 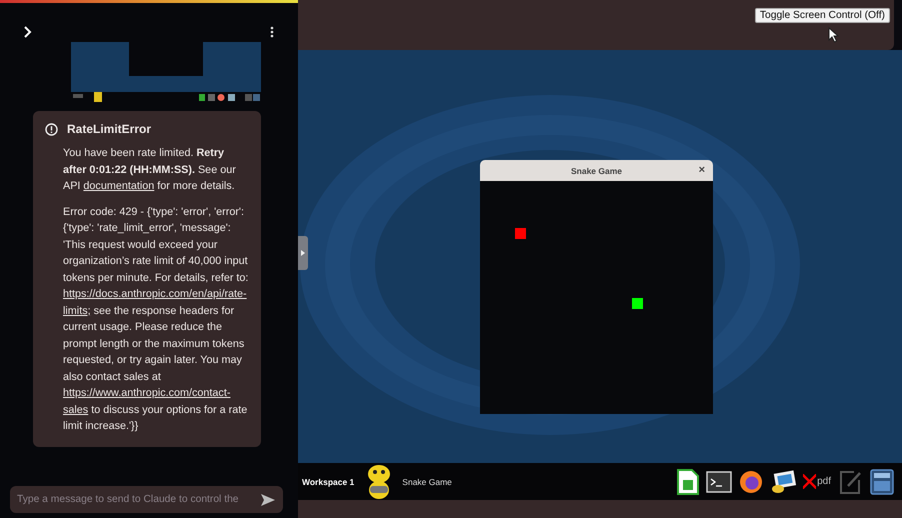 What do you see at coordinates (28, 32) in the screenshot?
I see `chevron-icon` at bounding box center [28, 32].